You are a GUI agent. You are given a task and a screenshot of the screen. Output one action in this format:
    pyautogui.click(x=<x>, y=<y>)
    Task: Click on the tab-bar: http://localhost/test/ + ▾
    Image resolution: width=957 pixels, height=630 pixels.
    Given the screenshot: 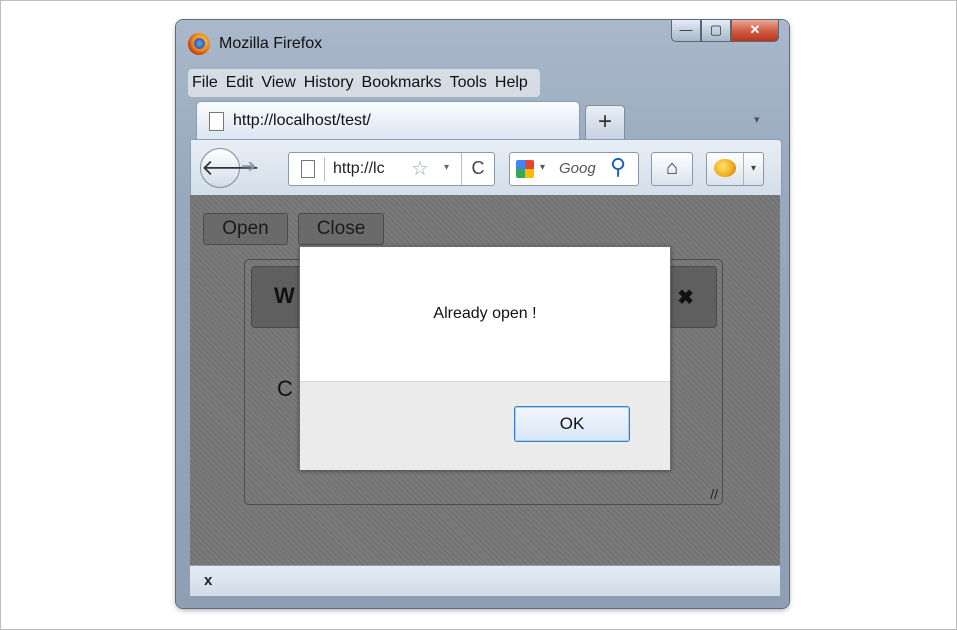 What is the action you would take?
    pyautogui.click(x=489, y=120)
    